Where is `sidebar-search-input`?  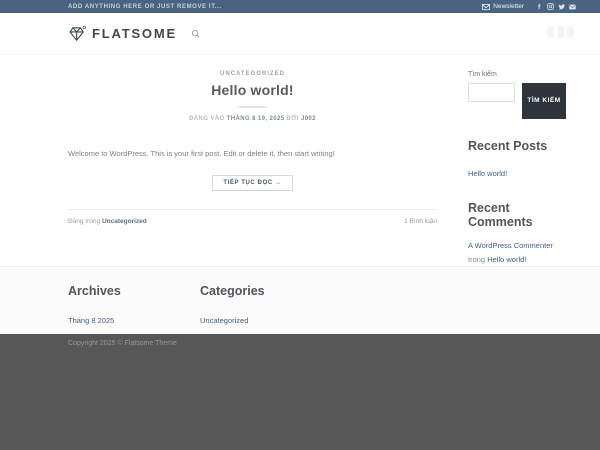 sidebar-search-input is located at coordinates (491, 92).